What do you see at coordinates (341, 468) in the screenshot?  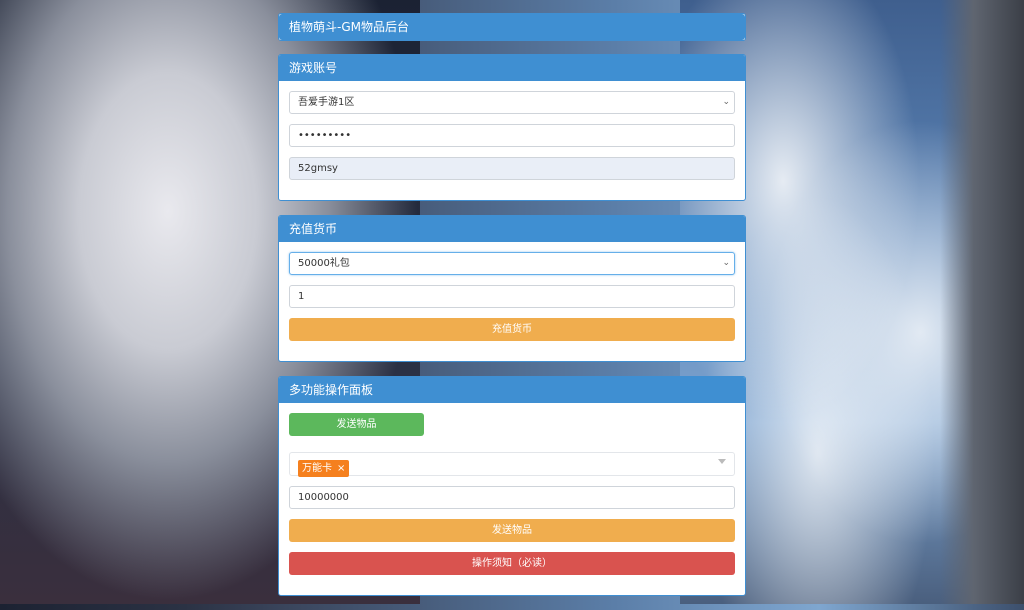 I see `close-icon: ×` at bounding box center [341, 468].